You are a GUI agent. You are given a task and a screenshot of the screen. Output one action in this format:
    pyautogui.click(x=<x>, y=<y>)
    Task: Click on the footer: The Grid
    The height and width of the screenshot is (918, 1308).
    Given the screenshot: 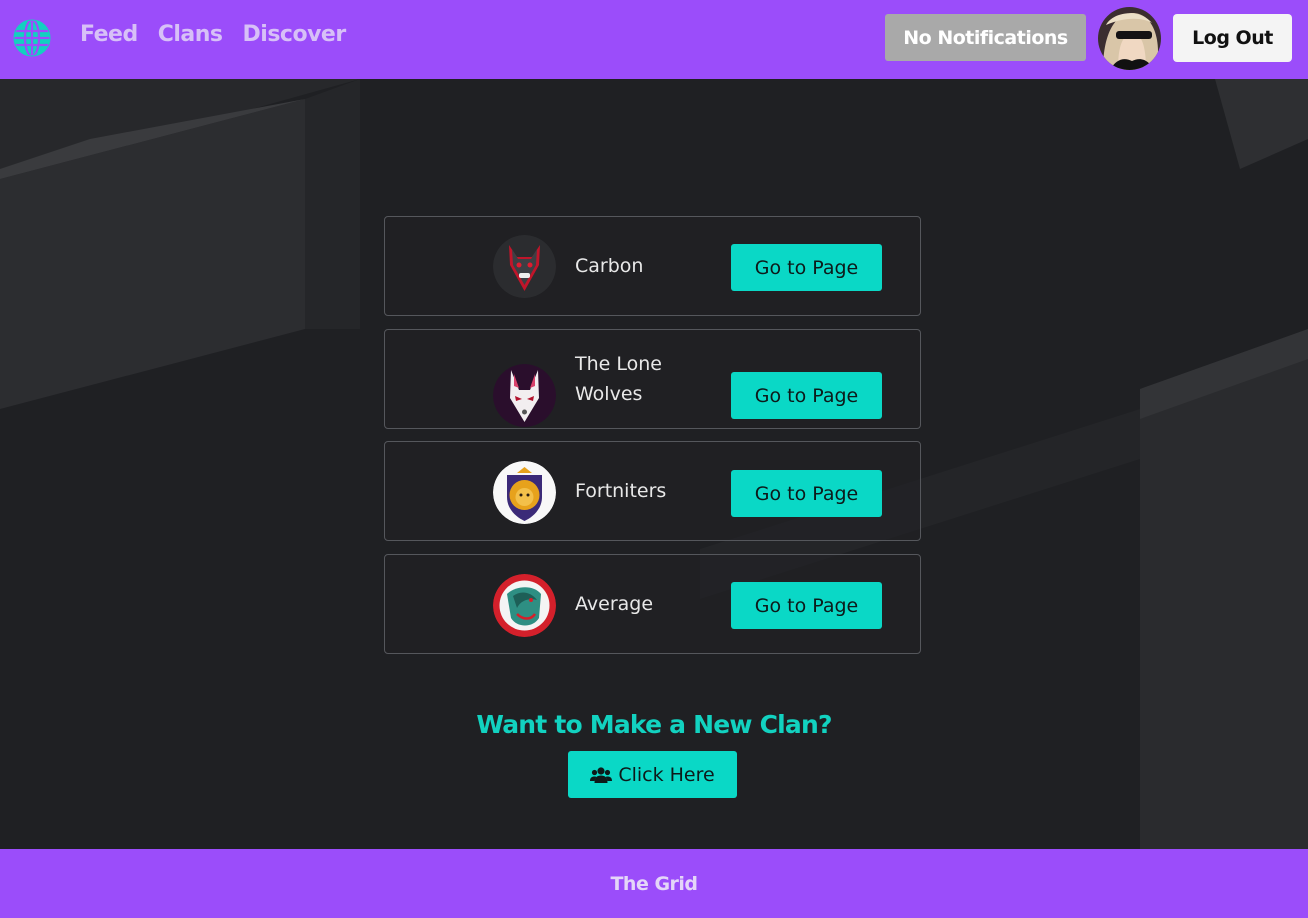 What is the action you would take?
    pyautogui.click(x=654, y=883)
    